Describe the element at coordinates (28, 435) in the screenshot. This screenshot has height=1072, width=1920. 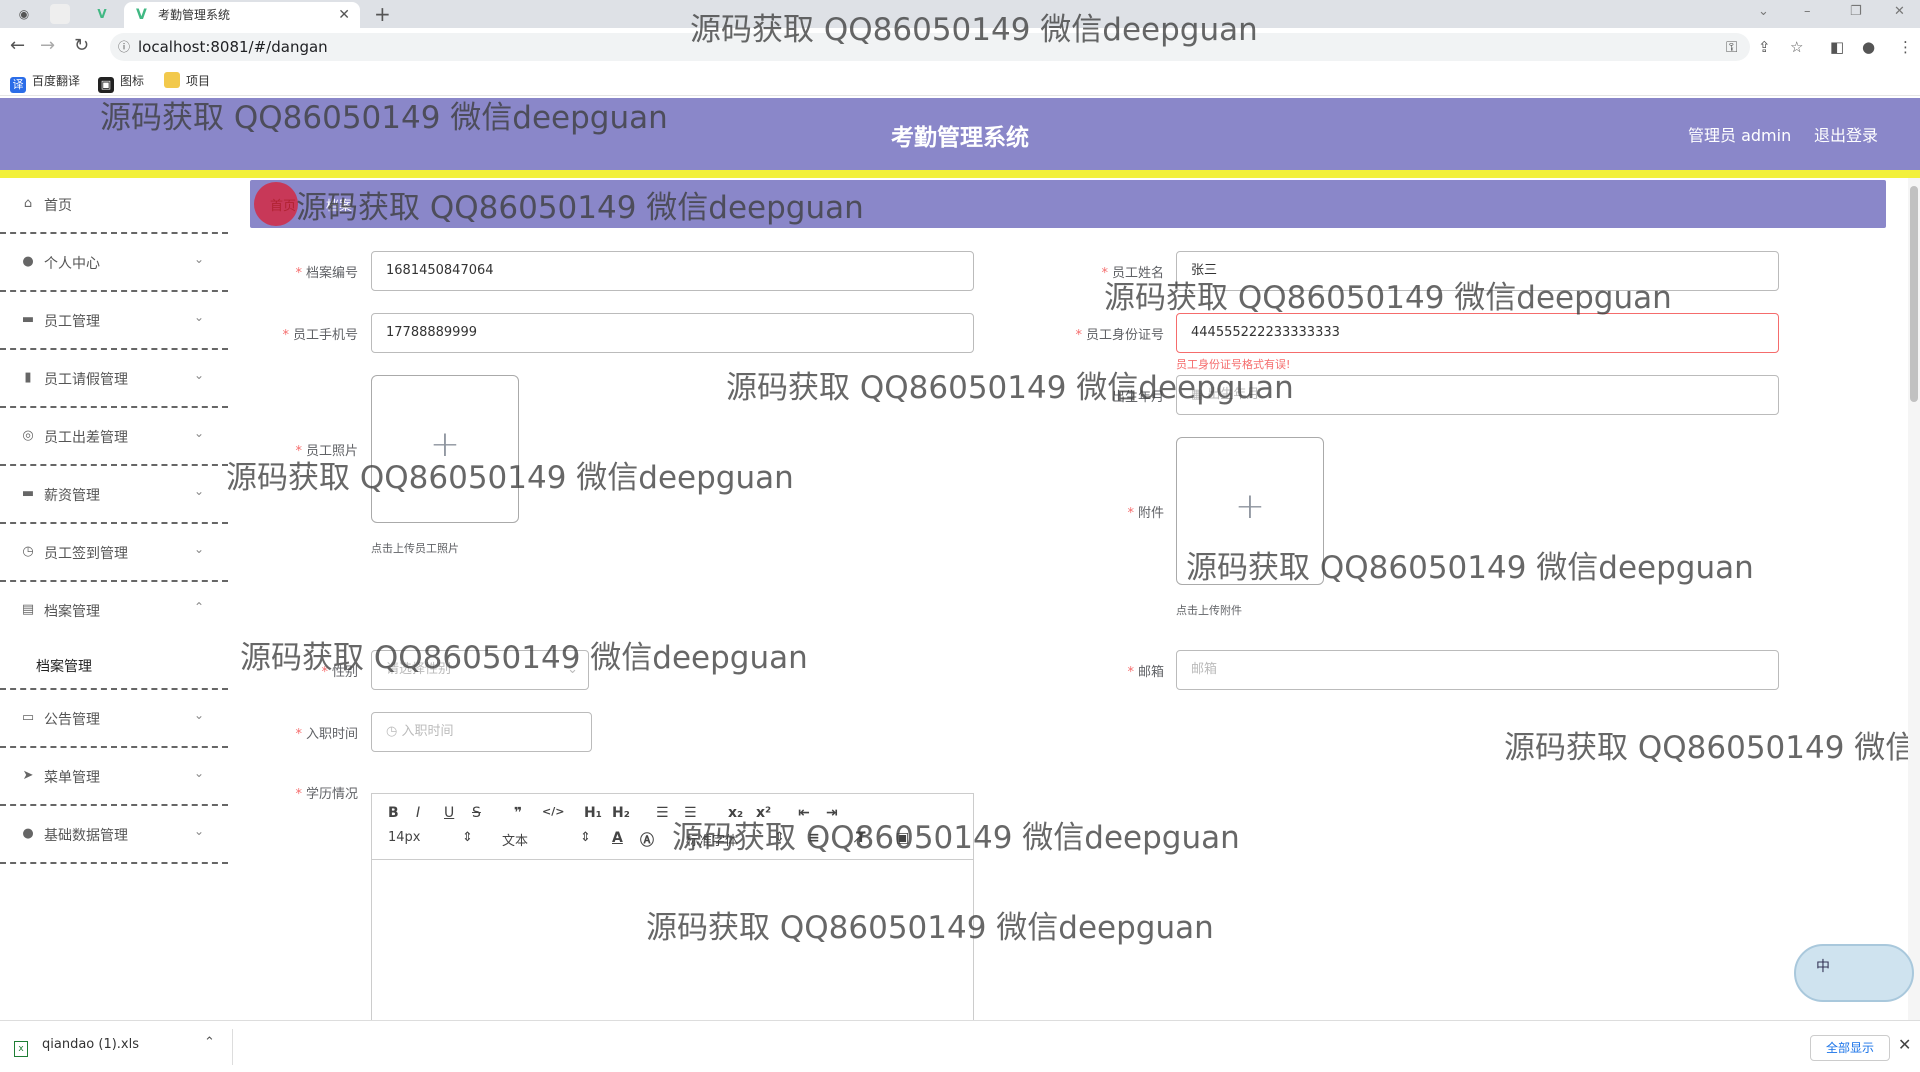
I see `compass-icon: ◎` at that location.